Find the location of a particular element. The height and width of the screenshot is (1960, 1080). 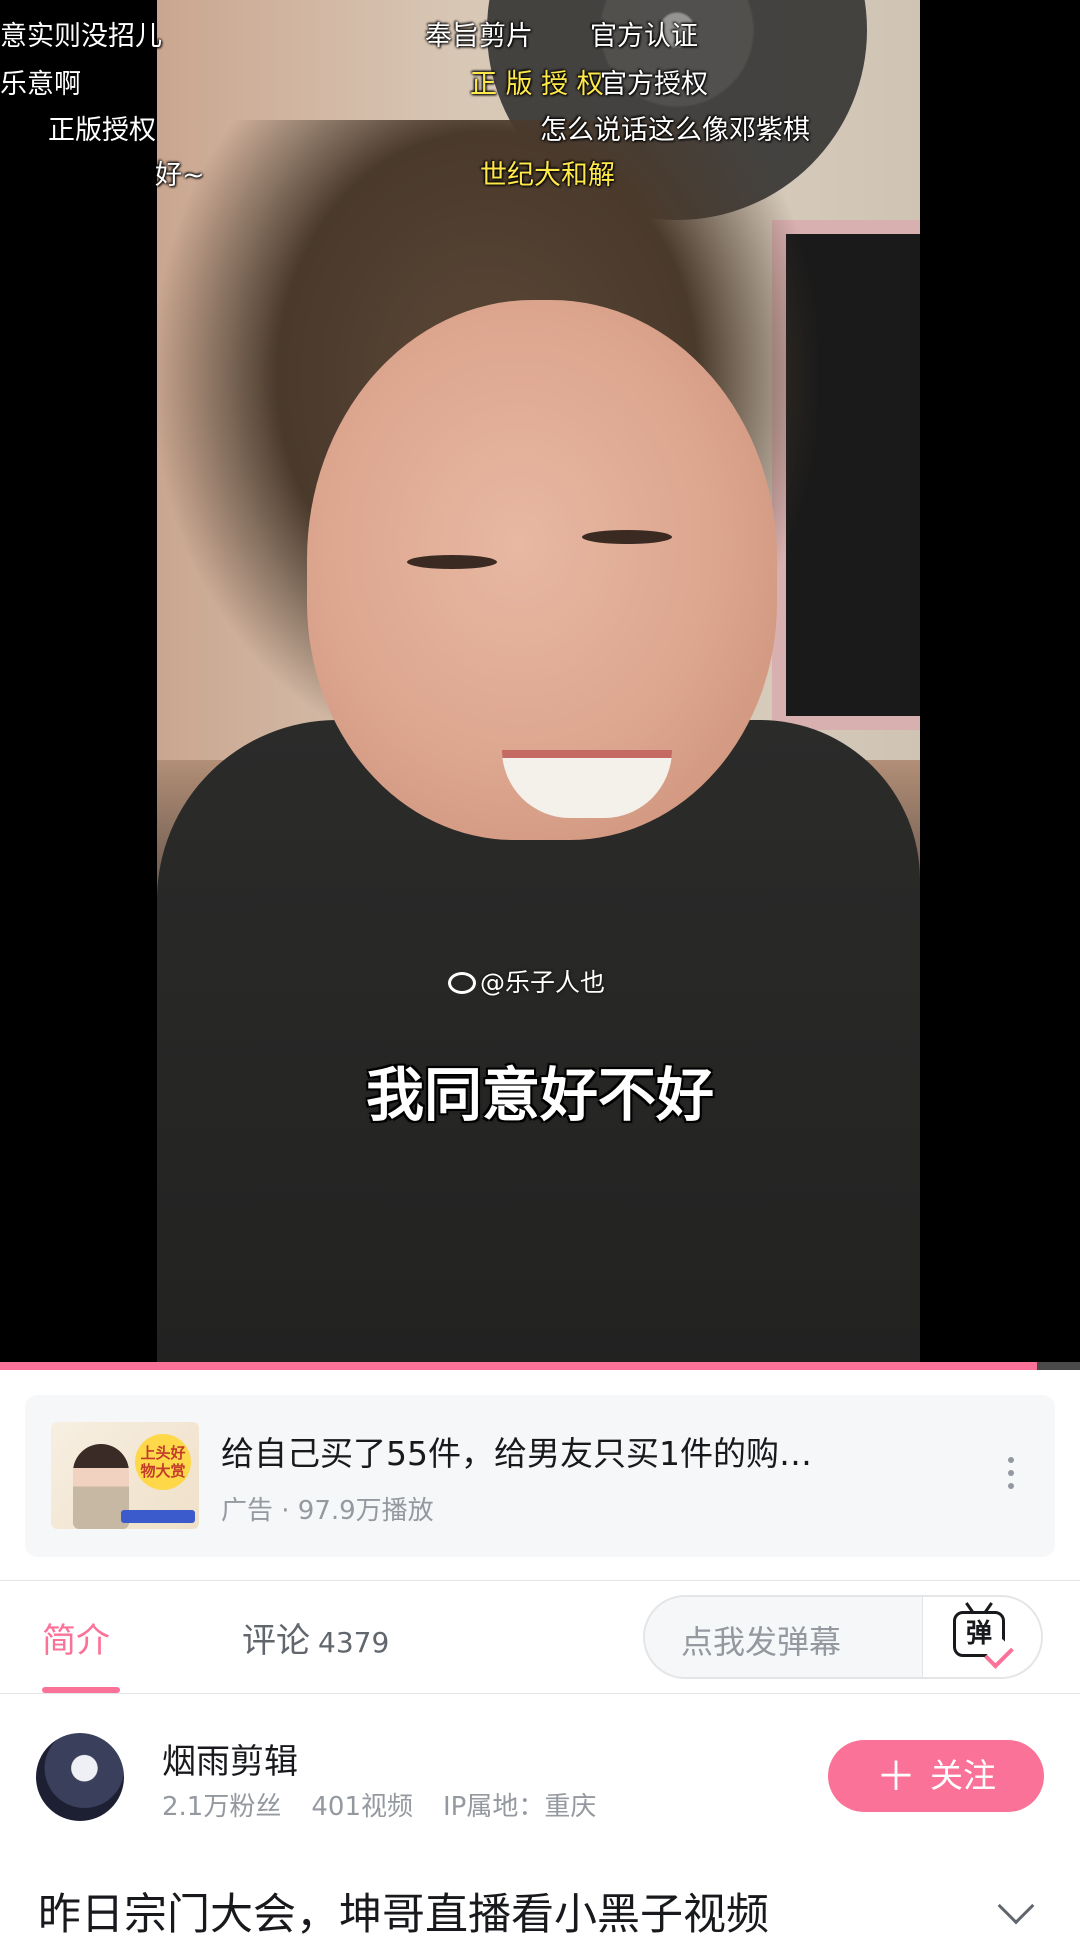

danmaku-comment: 官方认证 is located at coordinates (644, 36).